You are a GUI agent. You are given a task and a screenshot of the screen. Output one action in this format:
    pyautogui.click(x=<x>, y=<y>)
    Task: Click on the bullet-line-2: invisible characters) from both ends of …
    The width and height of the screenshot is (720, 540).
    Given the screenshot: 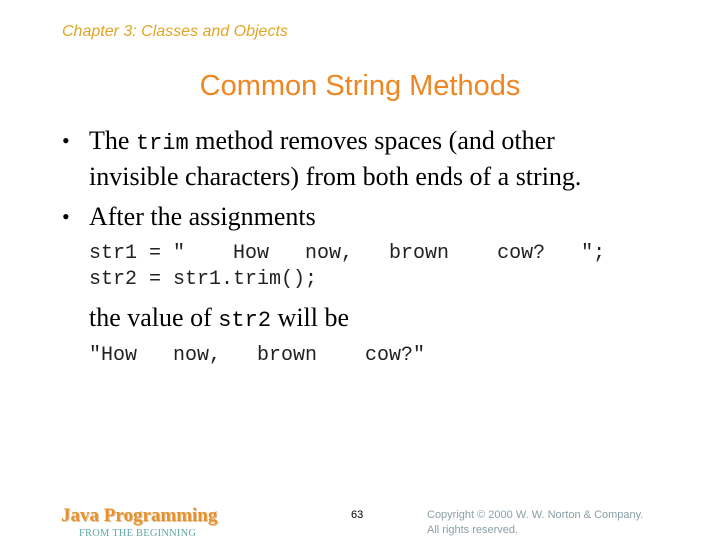 What is the action you would take?
    pyautogui.click(x=335, y=176)
    